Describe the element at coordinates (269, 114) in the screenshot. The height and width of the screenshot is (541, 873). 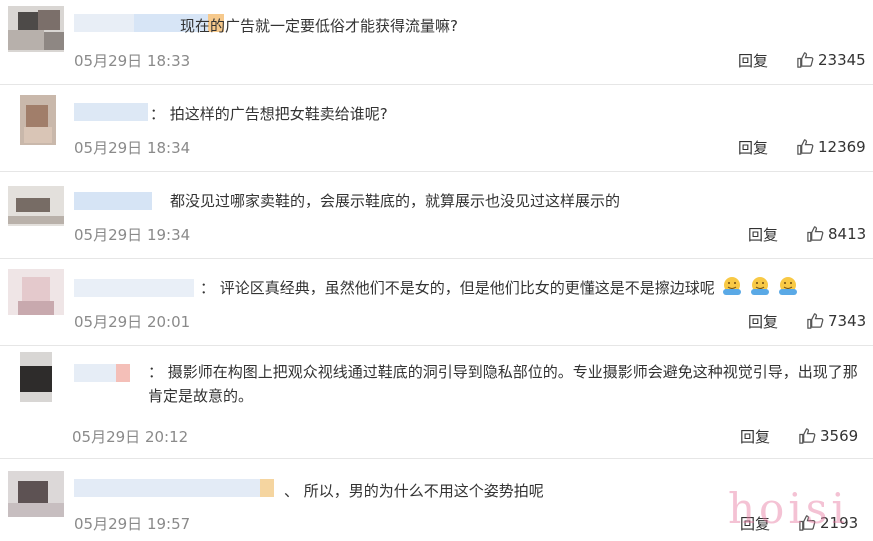
I see `comment-text: ： 拍这样的广告想把女鞋卖给谁呢?` at that location.